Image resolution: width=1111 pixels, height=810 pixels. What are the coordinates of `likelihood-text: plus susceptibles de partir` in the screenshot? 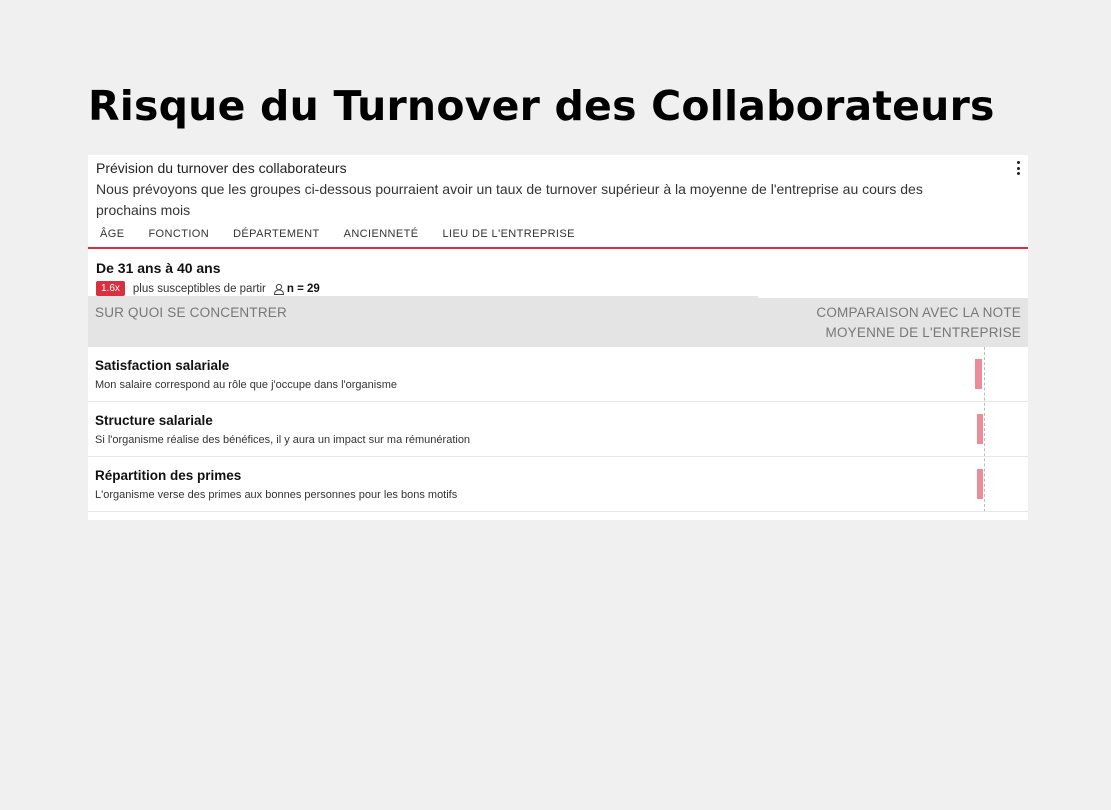 It's located at (199, 288).